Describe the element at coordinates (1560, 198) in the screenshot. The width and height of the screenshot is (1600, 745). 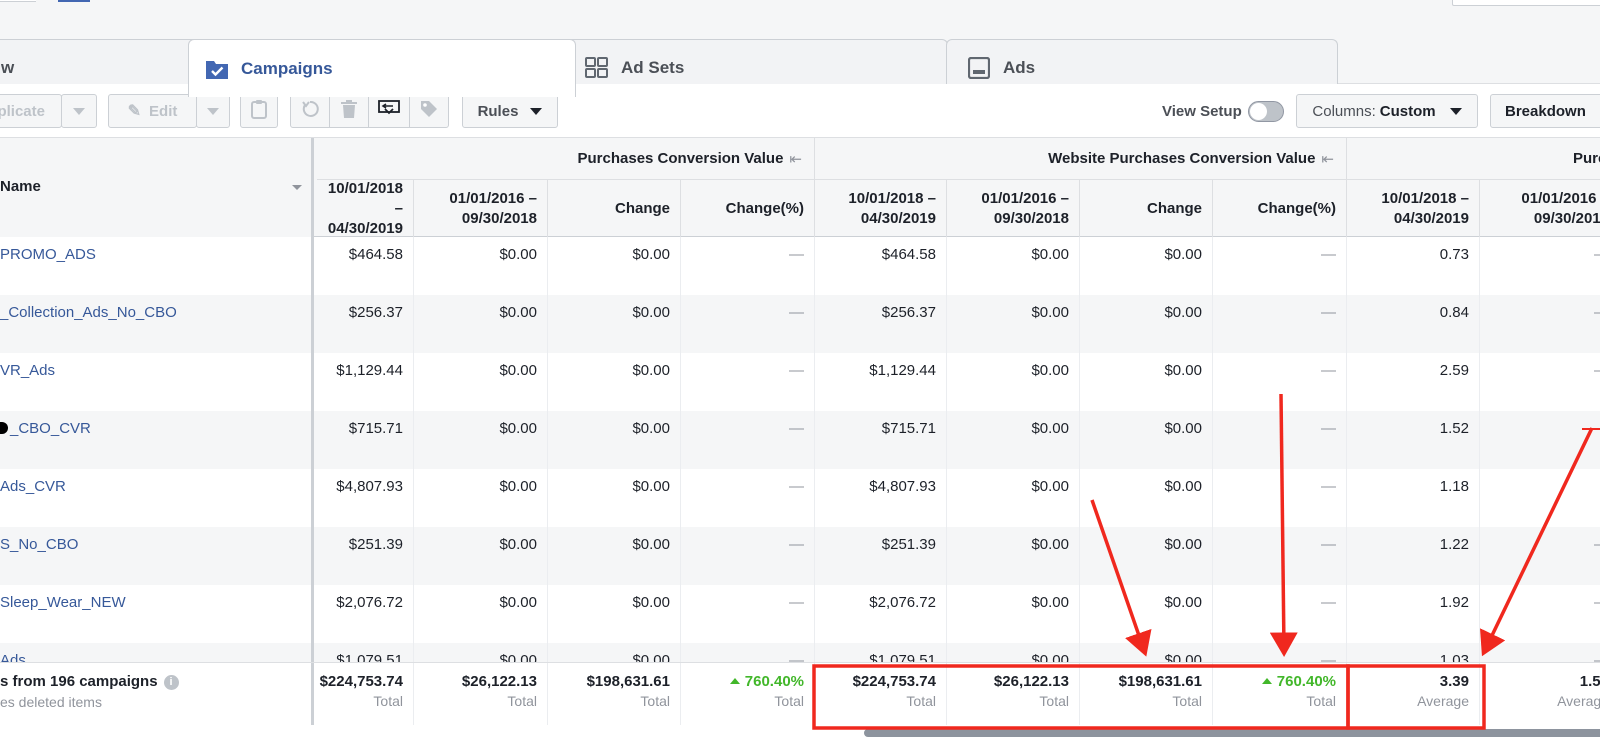
I see `date-range-start: 01/01/2016 –` at that location.